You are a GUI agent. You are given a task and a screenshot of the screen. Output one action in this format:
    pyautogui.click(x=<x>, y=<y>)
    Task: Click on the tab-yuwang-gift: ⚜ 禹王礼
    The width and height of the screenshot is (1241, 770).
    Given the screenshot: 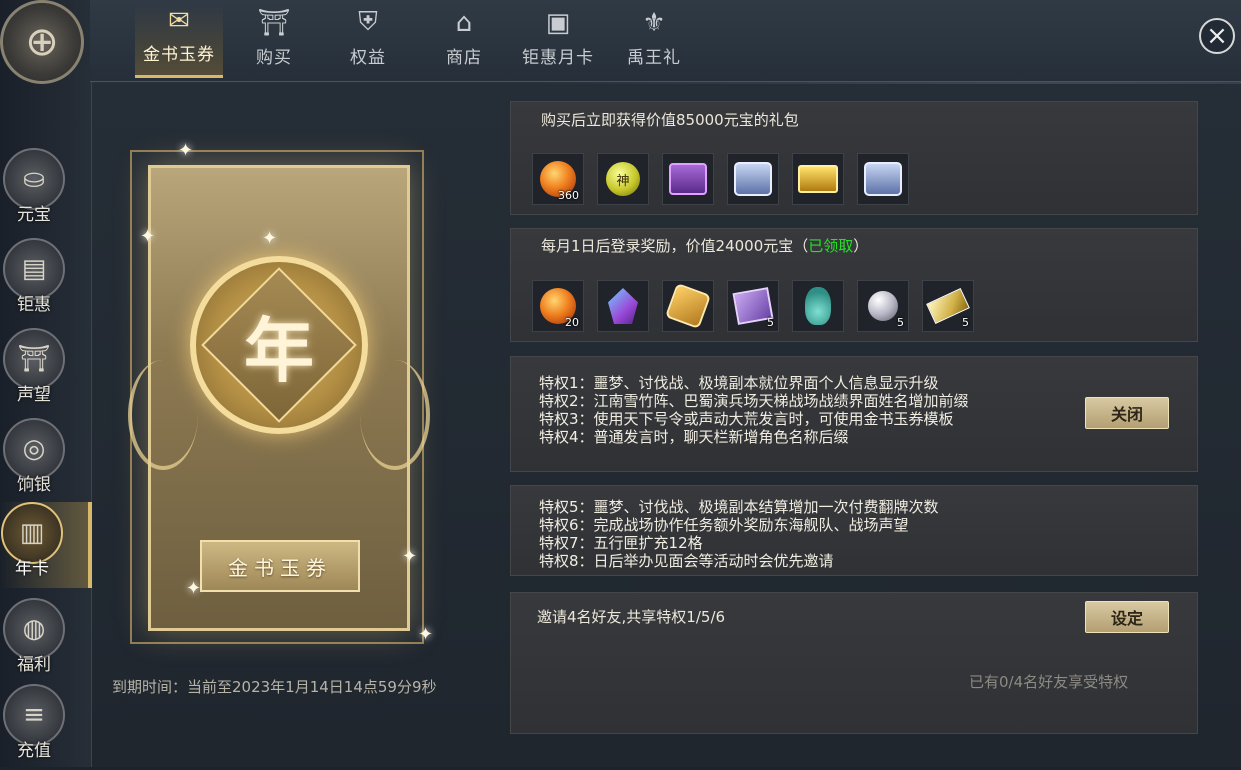 What is the action you would take?
    pyautogui.click(x=654, y=41)
    